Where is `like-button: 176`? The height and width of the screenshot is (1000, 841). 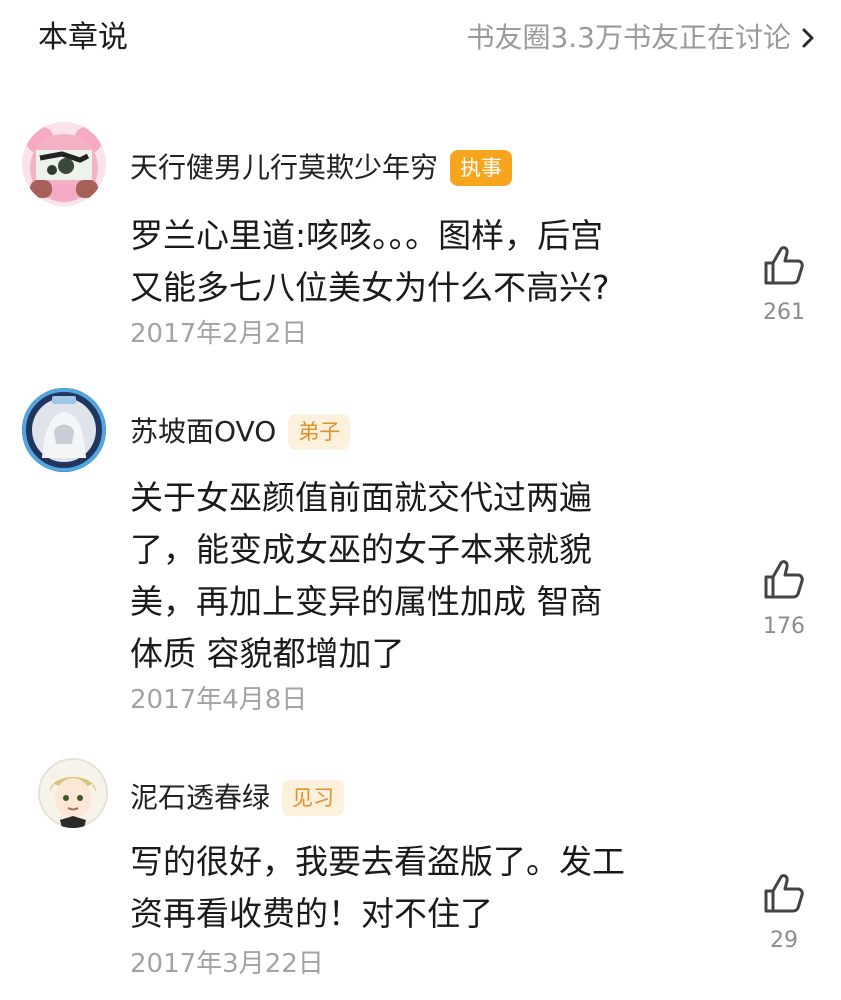
like-button: 176 is located at coordinates (784, 598).